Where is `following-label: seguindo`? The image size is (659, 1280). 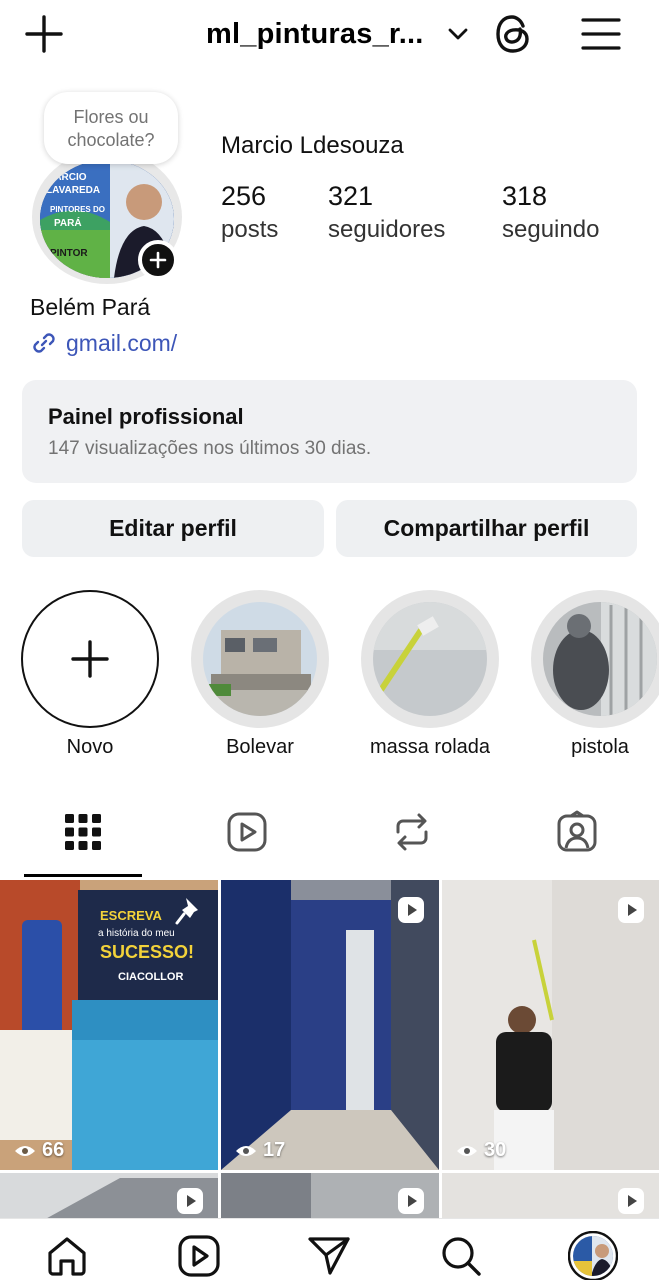 following-label: seguindo is located at coordinates (551, 229).